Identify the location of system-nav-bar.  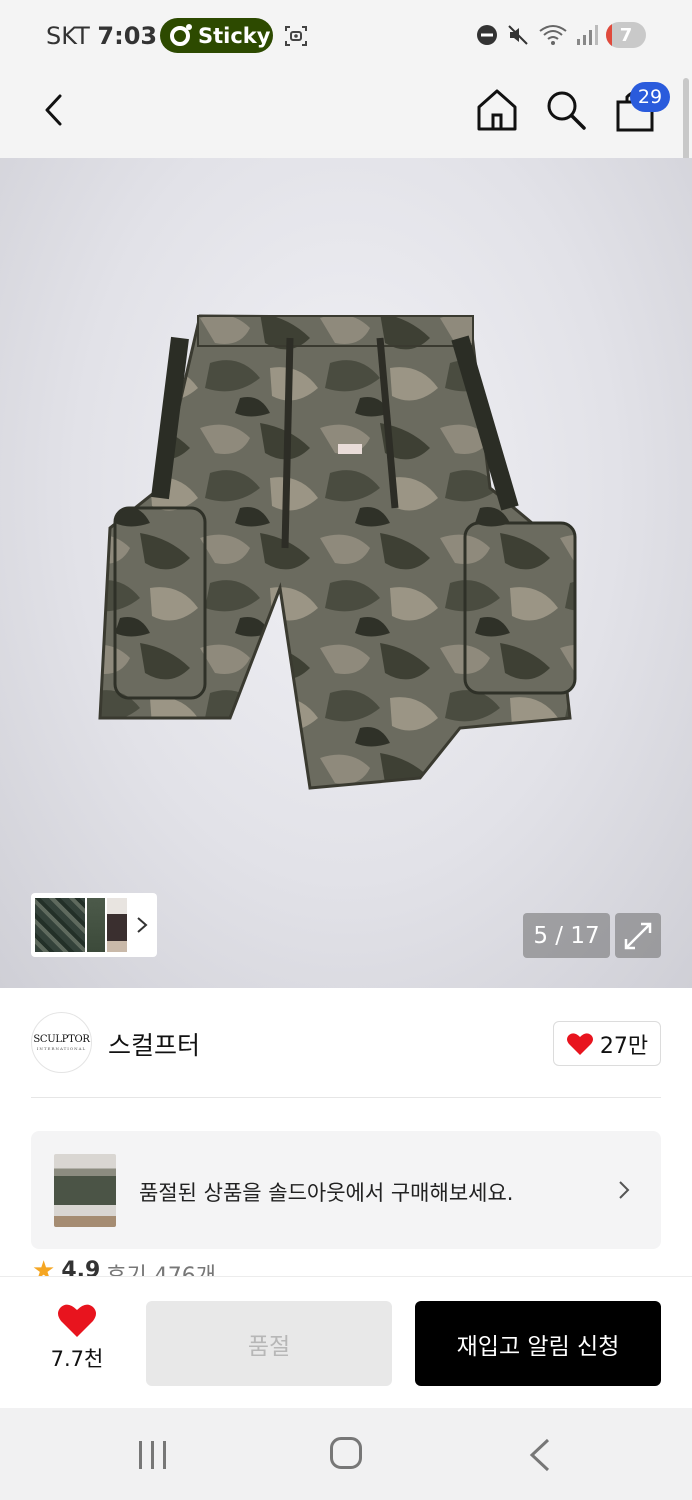
(346, 1454).